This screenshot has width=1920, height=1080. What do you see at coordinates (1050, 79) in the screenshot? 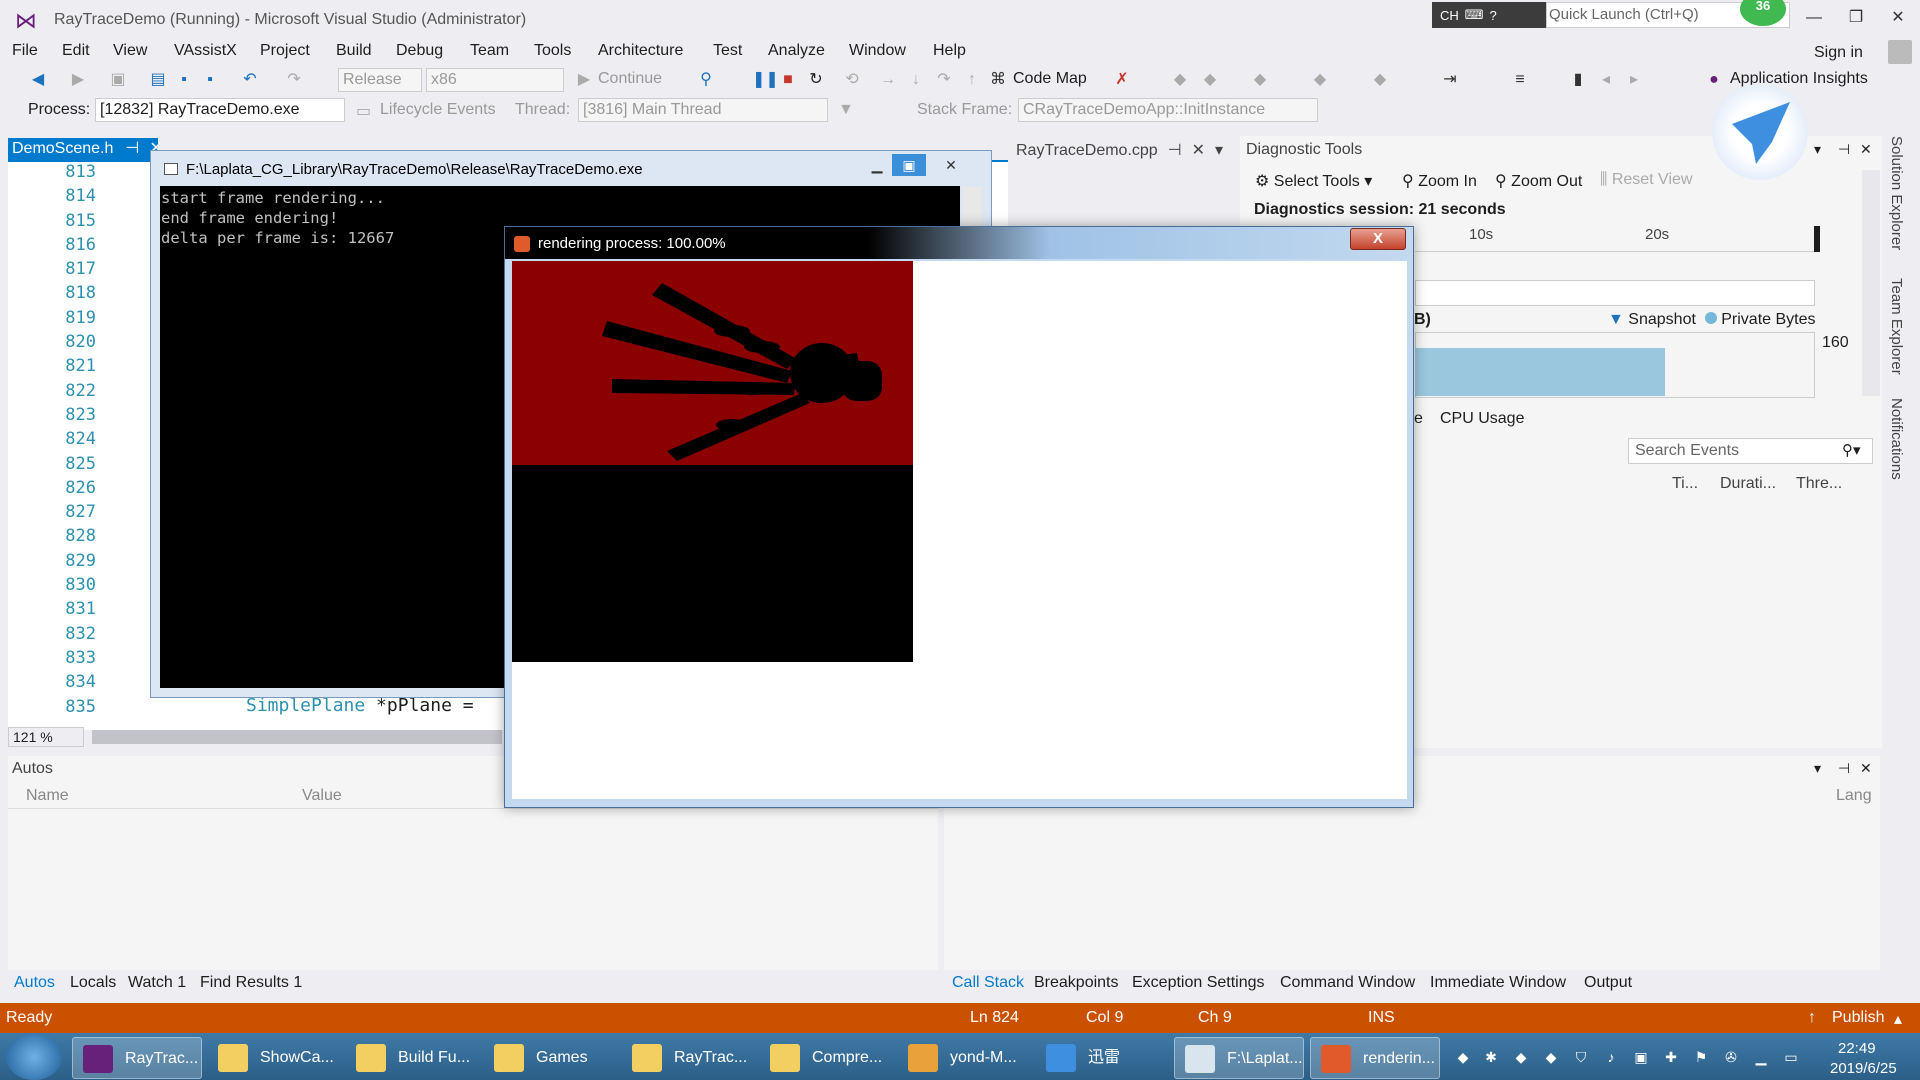
I see `code-map-button: Code Map` at bounding box center [1050, 79].